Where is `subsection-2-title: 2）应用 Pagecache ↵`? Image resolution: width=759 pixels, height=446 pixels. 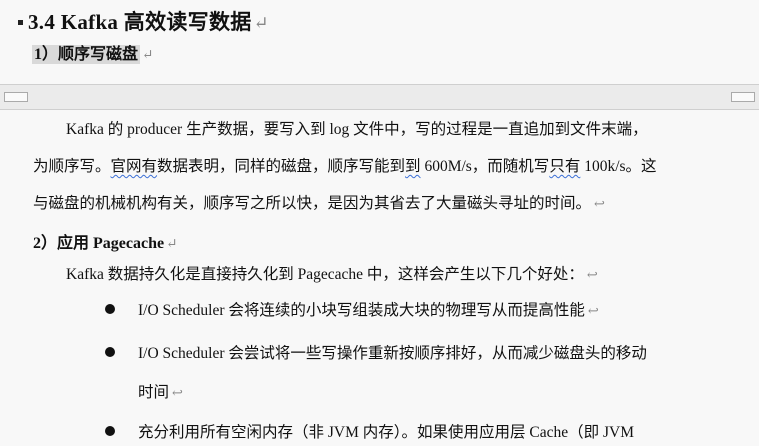
subsection-2-title: 2）应用 Pagecache ↵ is located at coordinates (105, 241).